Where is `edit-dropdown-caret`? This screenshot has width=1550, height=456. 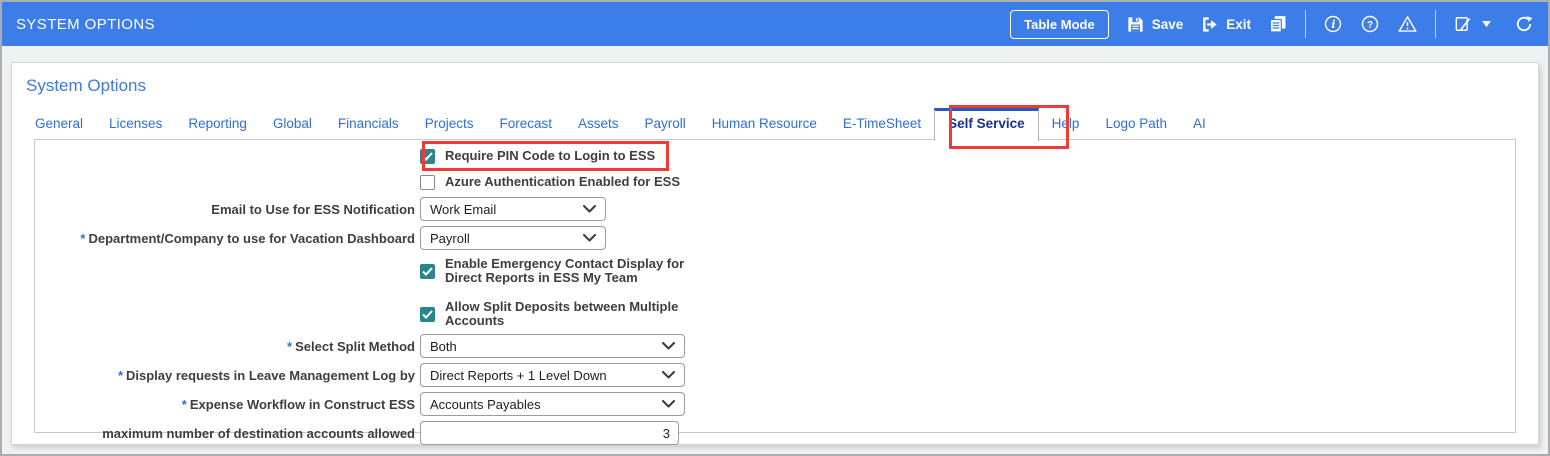 edit-dropdown-caret is located at coordinates (1486, 24).